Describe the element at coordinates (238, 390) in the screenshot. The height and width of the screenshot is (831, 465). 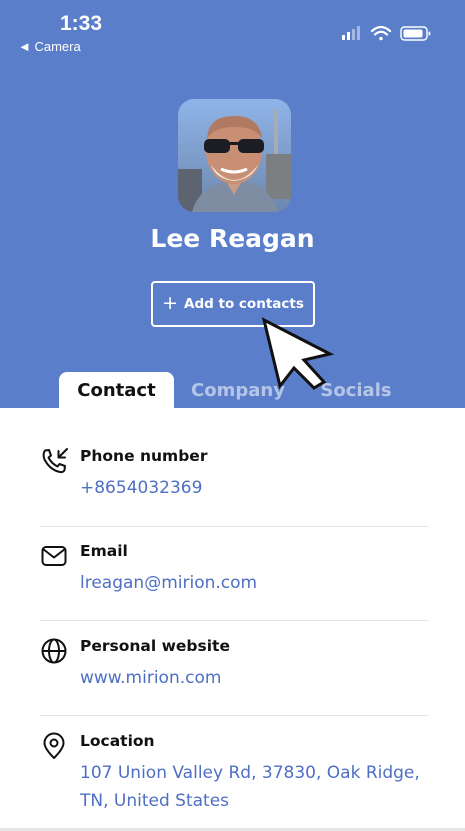
I see `tab-company: Company` at that location.